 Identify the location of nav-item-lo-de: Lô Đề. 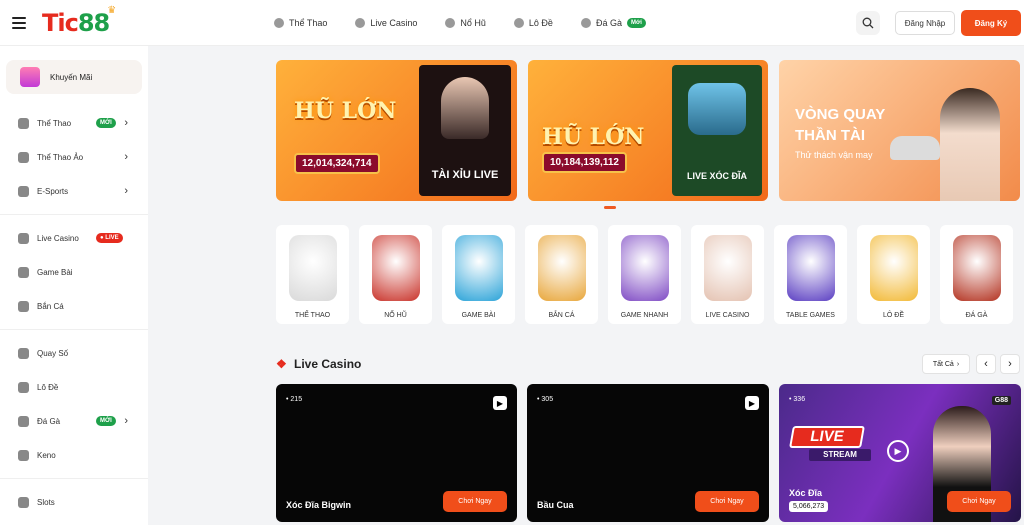
(533, 23).